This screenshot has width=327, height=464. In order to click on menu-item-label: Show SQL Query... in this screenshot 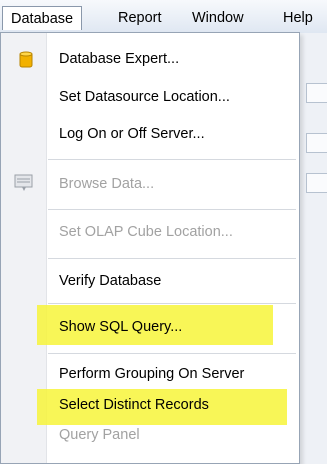, I will do `click(121, 327)`.